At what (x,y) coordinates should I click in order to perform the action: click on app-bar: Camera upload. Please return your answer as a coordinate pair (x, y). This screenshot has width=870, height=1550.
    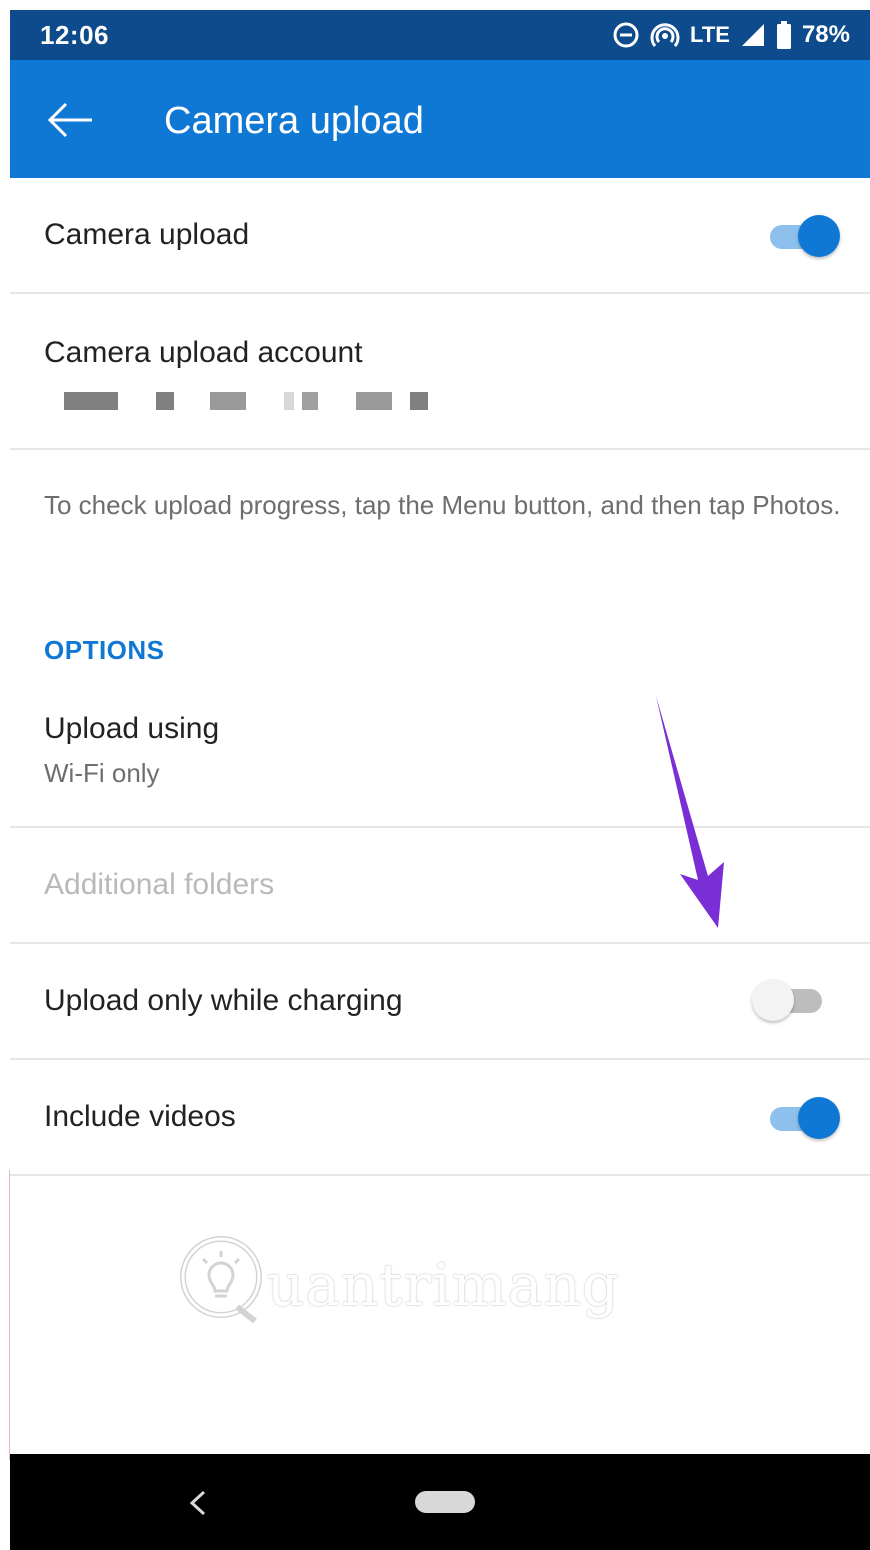
    Looking at the image, I should click on (440, 119).